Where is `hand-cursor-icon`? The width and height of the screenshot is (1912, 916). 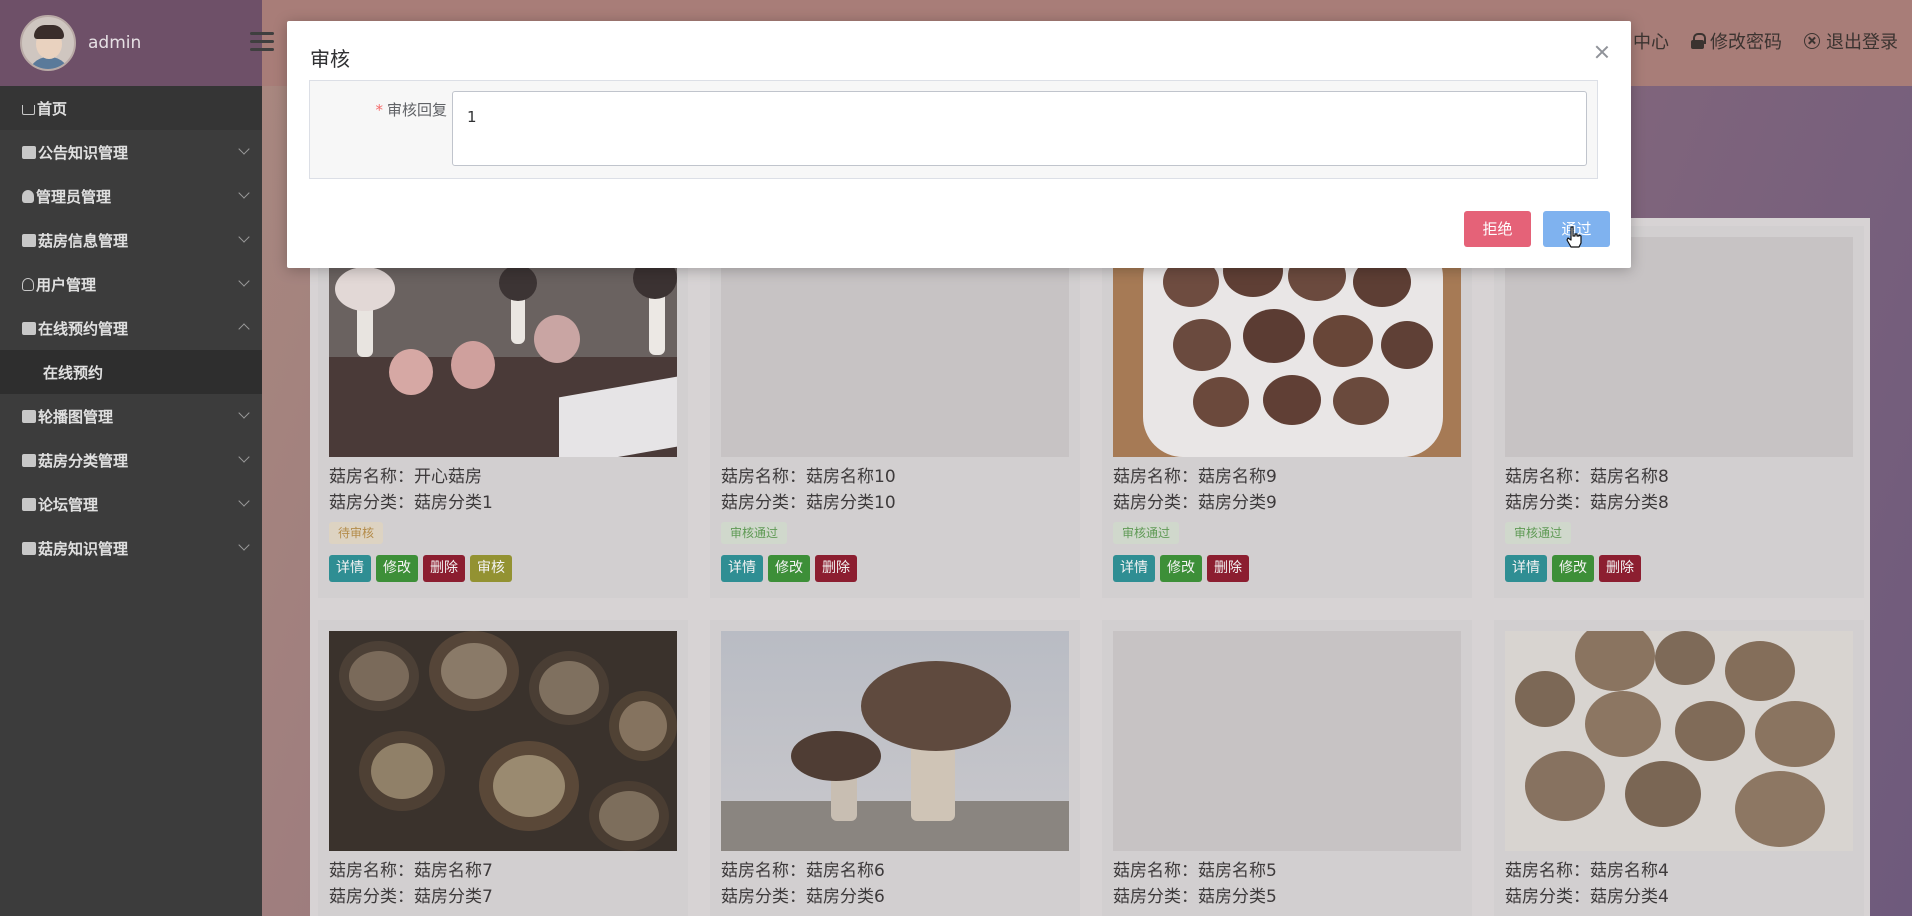
hand-cursor-icon is located at coordinates (1574, 237).